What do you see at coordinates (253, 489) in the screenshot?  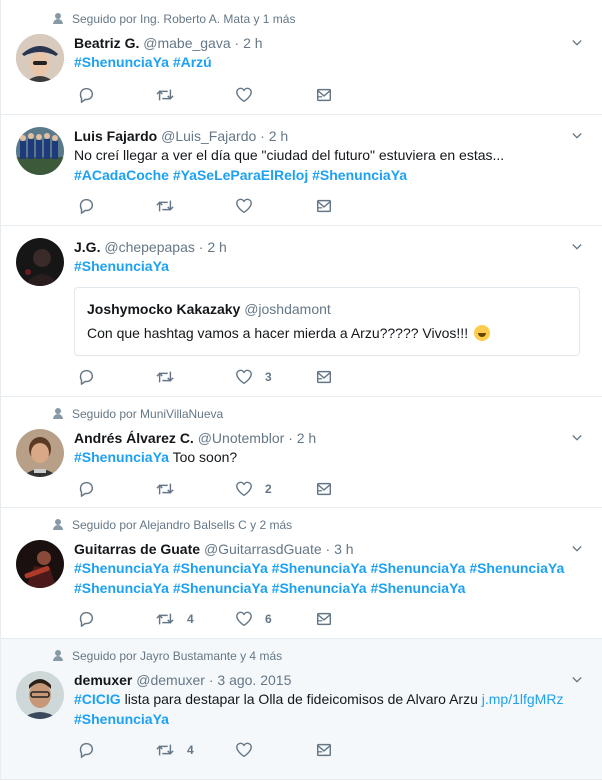 I see `like-button: 2` at bounding box center [253, 489].